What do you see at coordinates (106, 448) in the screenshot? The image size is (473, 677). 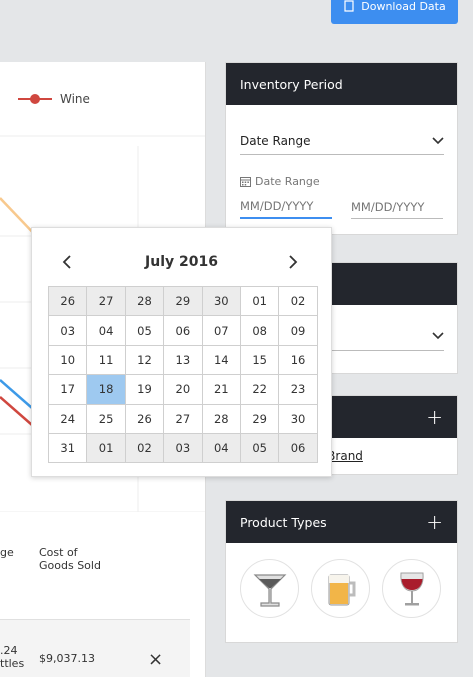 I see `calendar-day-other-month: 01` at bounding box center [106, 448].